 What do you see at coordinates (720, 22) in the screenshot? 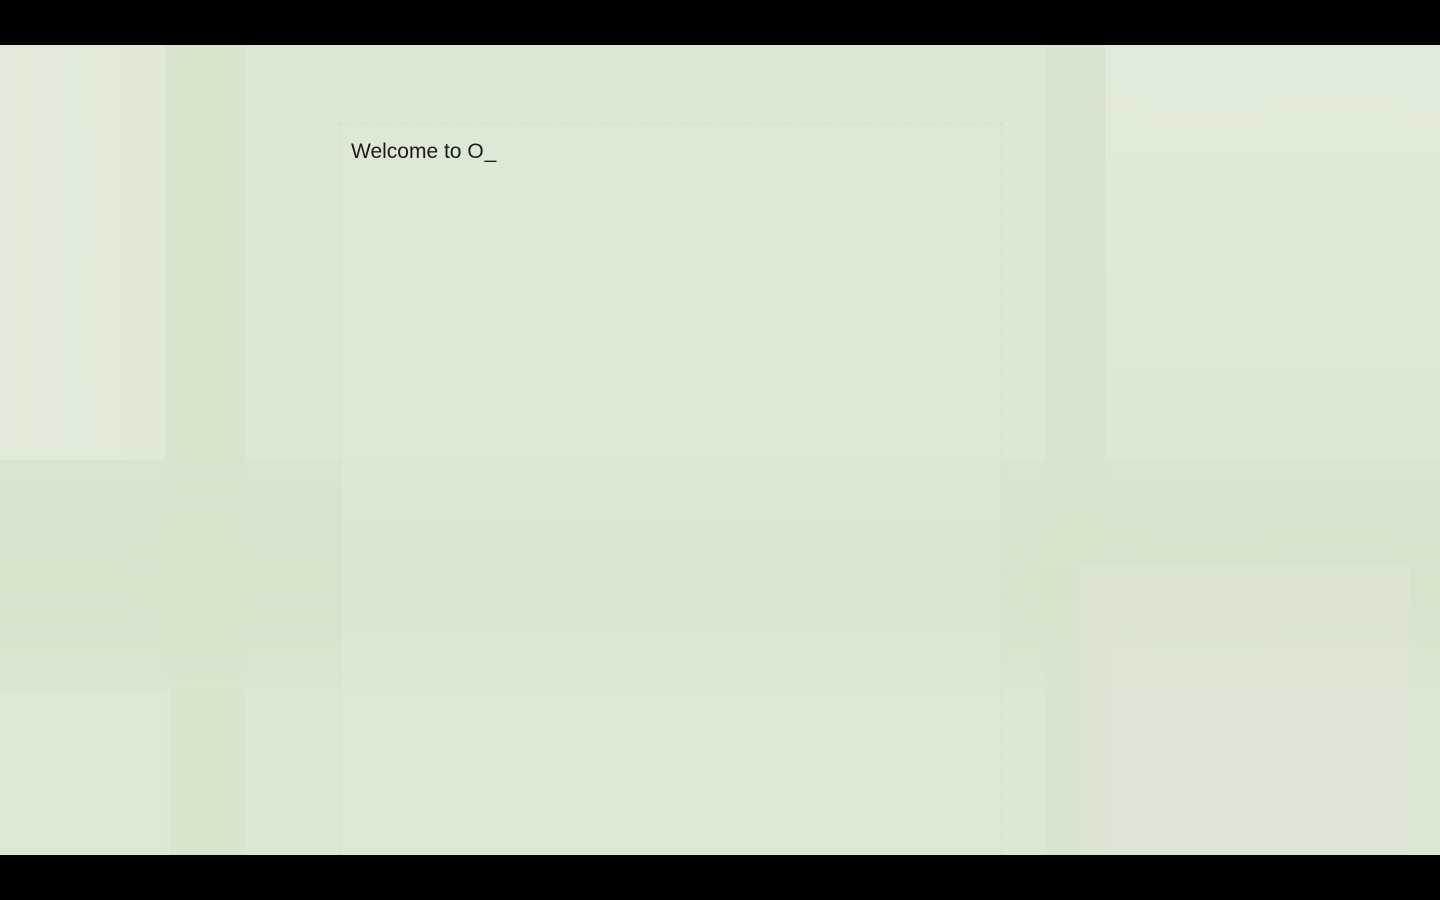
I see `letterbox-top` at bounding box center [720, 22].